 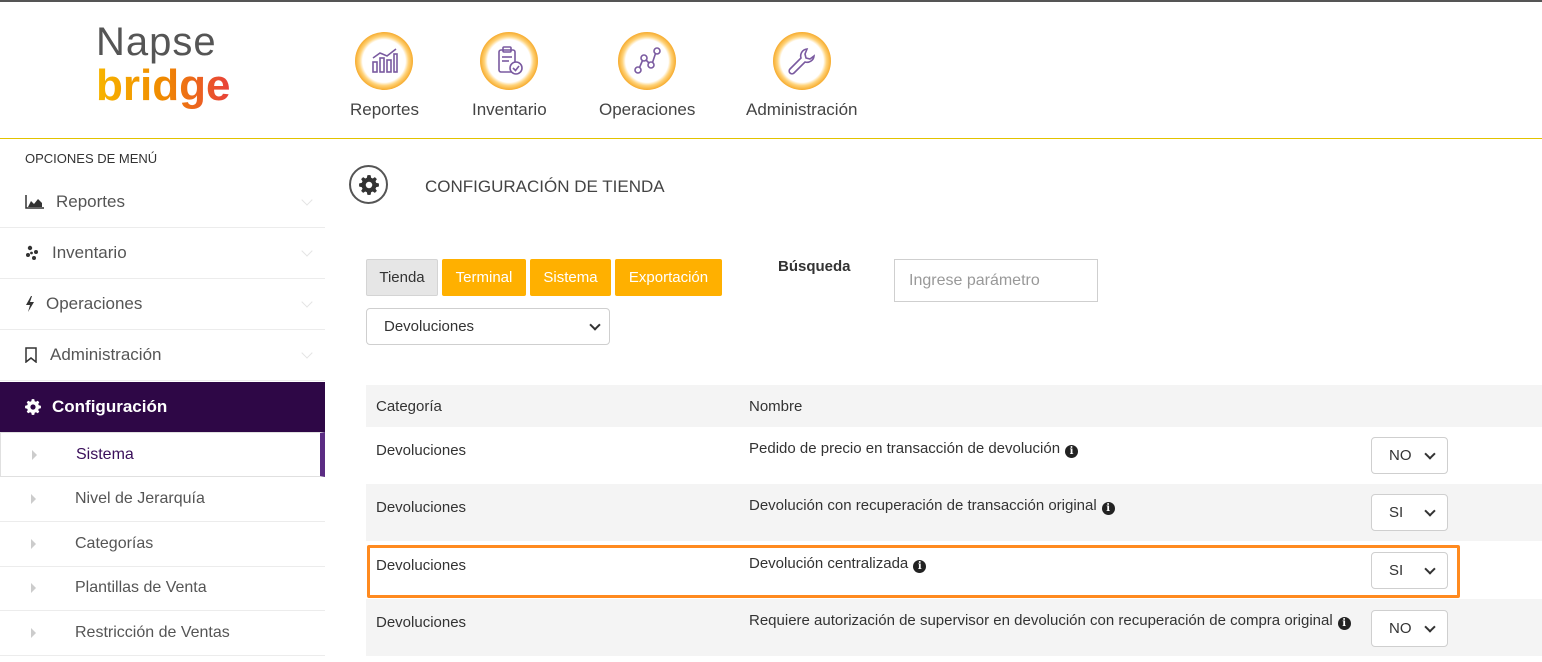 I want to click on napse-bridge-logo: Napse bridge, so click(x=166, y=70).